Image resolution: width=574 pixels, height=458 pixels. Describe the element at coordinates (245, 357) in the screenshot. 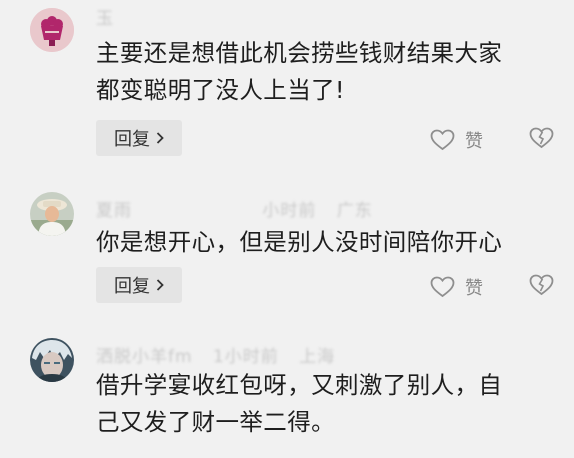

I see `comment-time: 1小时前` at that location.